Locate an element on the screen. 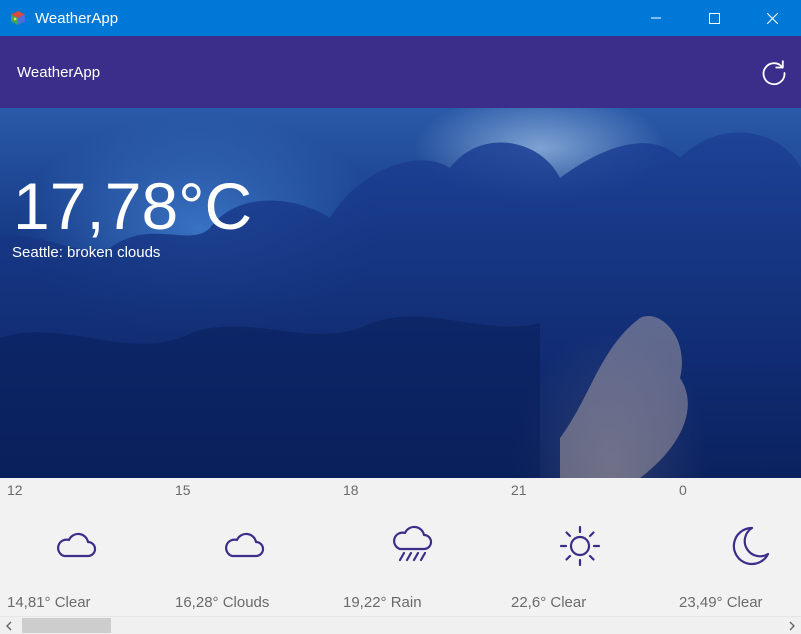  window-title: WeatherApp is located at coordinates (77, 18).